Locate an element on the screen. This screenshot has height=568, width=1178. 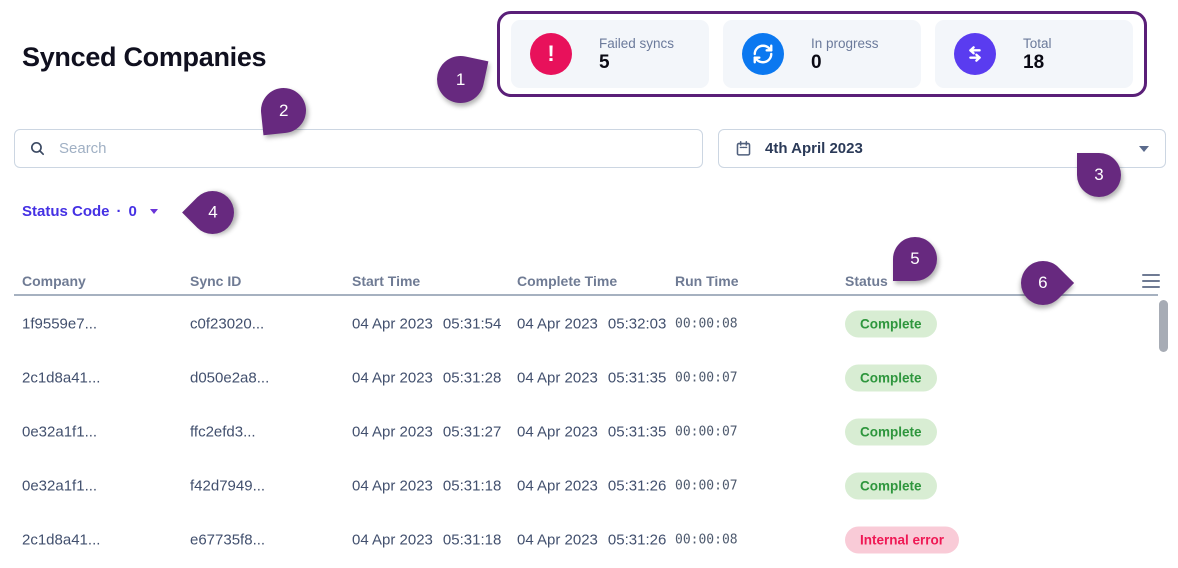
search-input is located at coordinates (372, 148).